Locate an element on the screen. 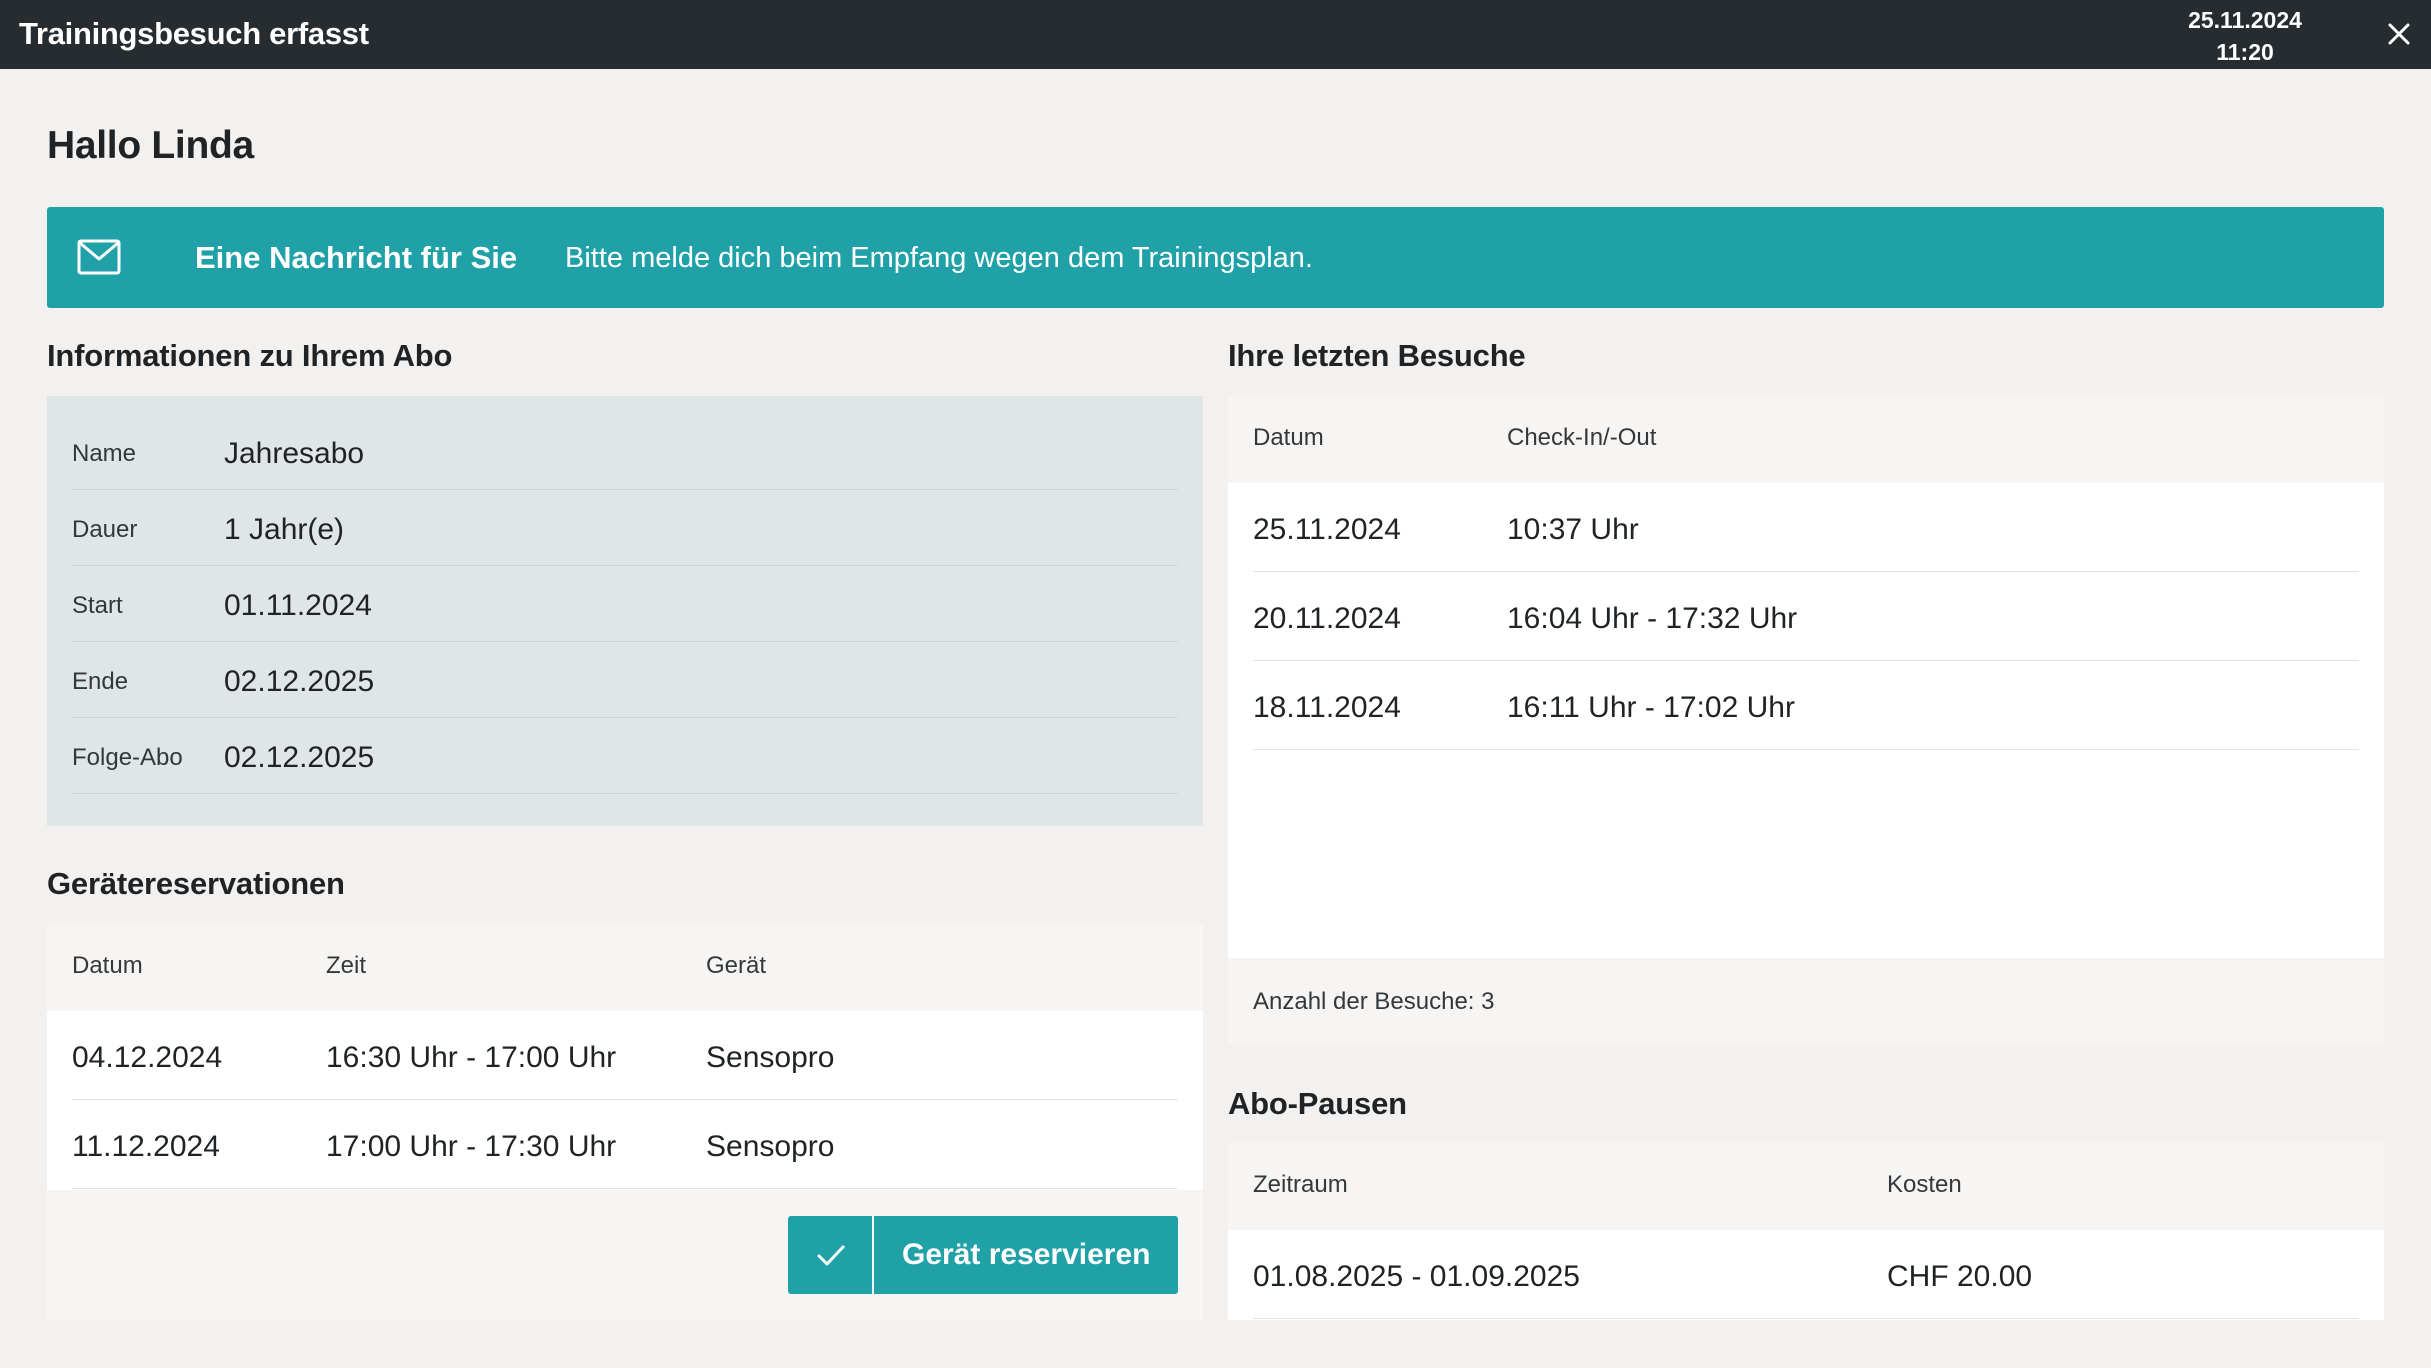 Image resolution: width=2431 pixels, height=1368 pixels. abo-row: Name Jahresabo is located at coordinates (625, 452).